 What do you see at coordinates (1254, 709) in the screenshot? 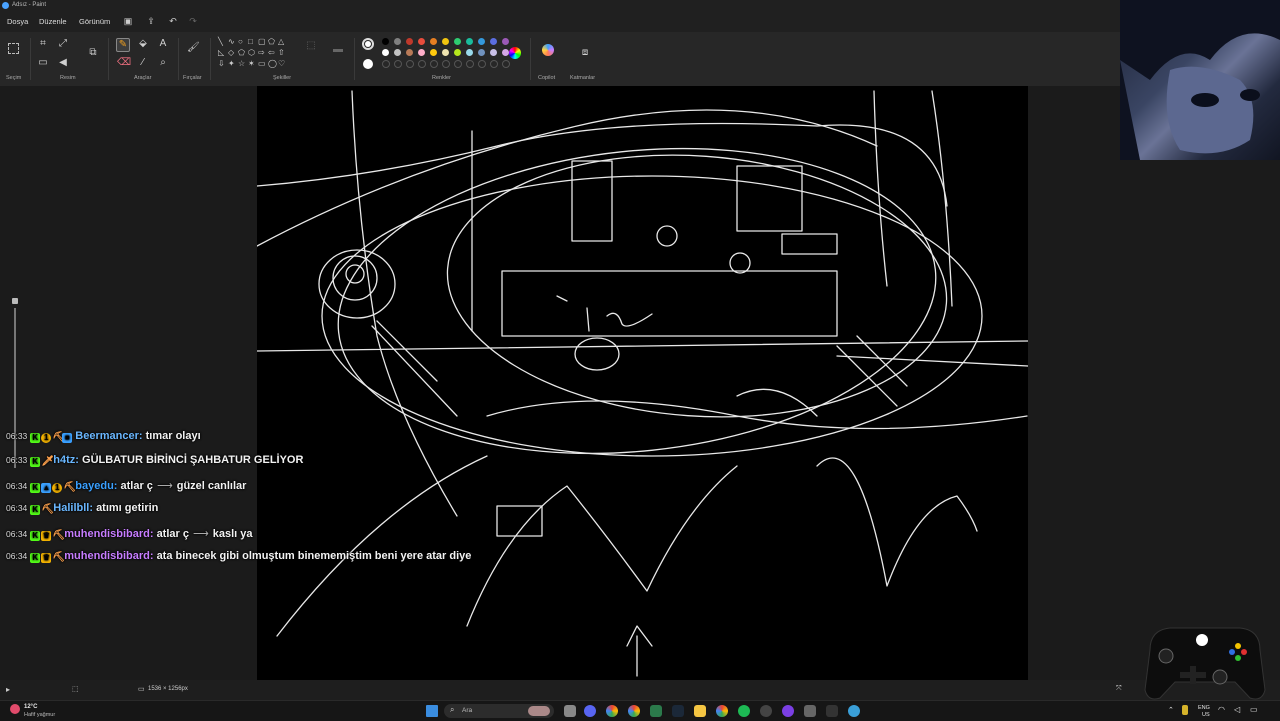
I see `battery-icon: ▭` at bounding box center [1254, 709].